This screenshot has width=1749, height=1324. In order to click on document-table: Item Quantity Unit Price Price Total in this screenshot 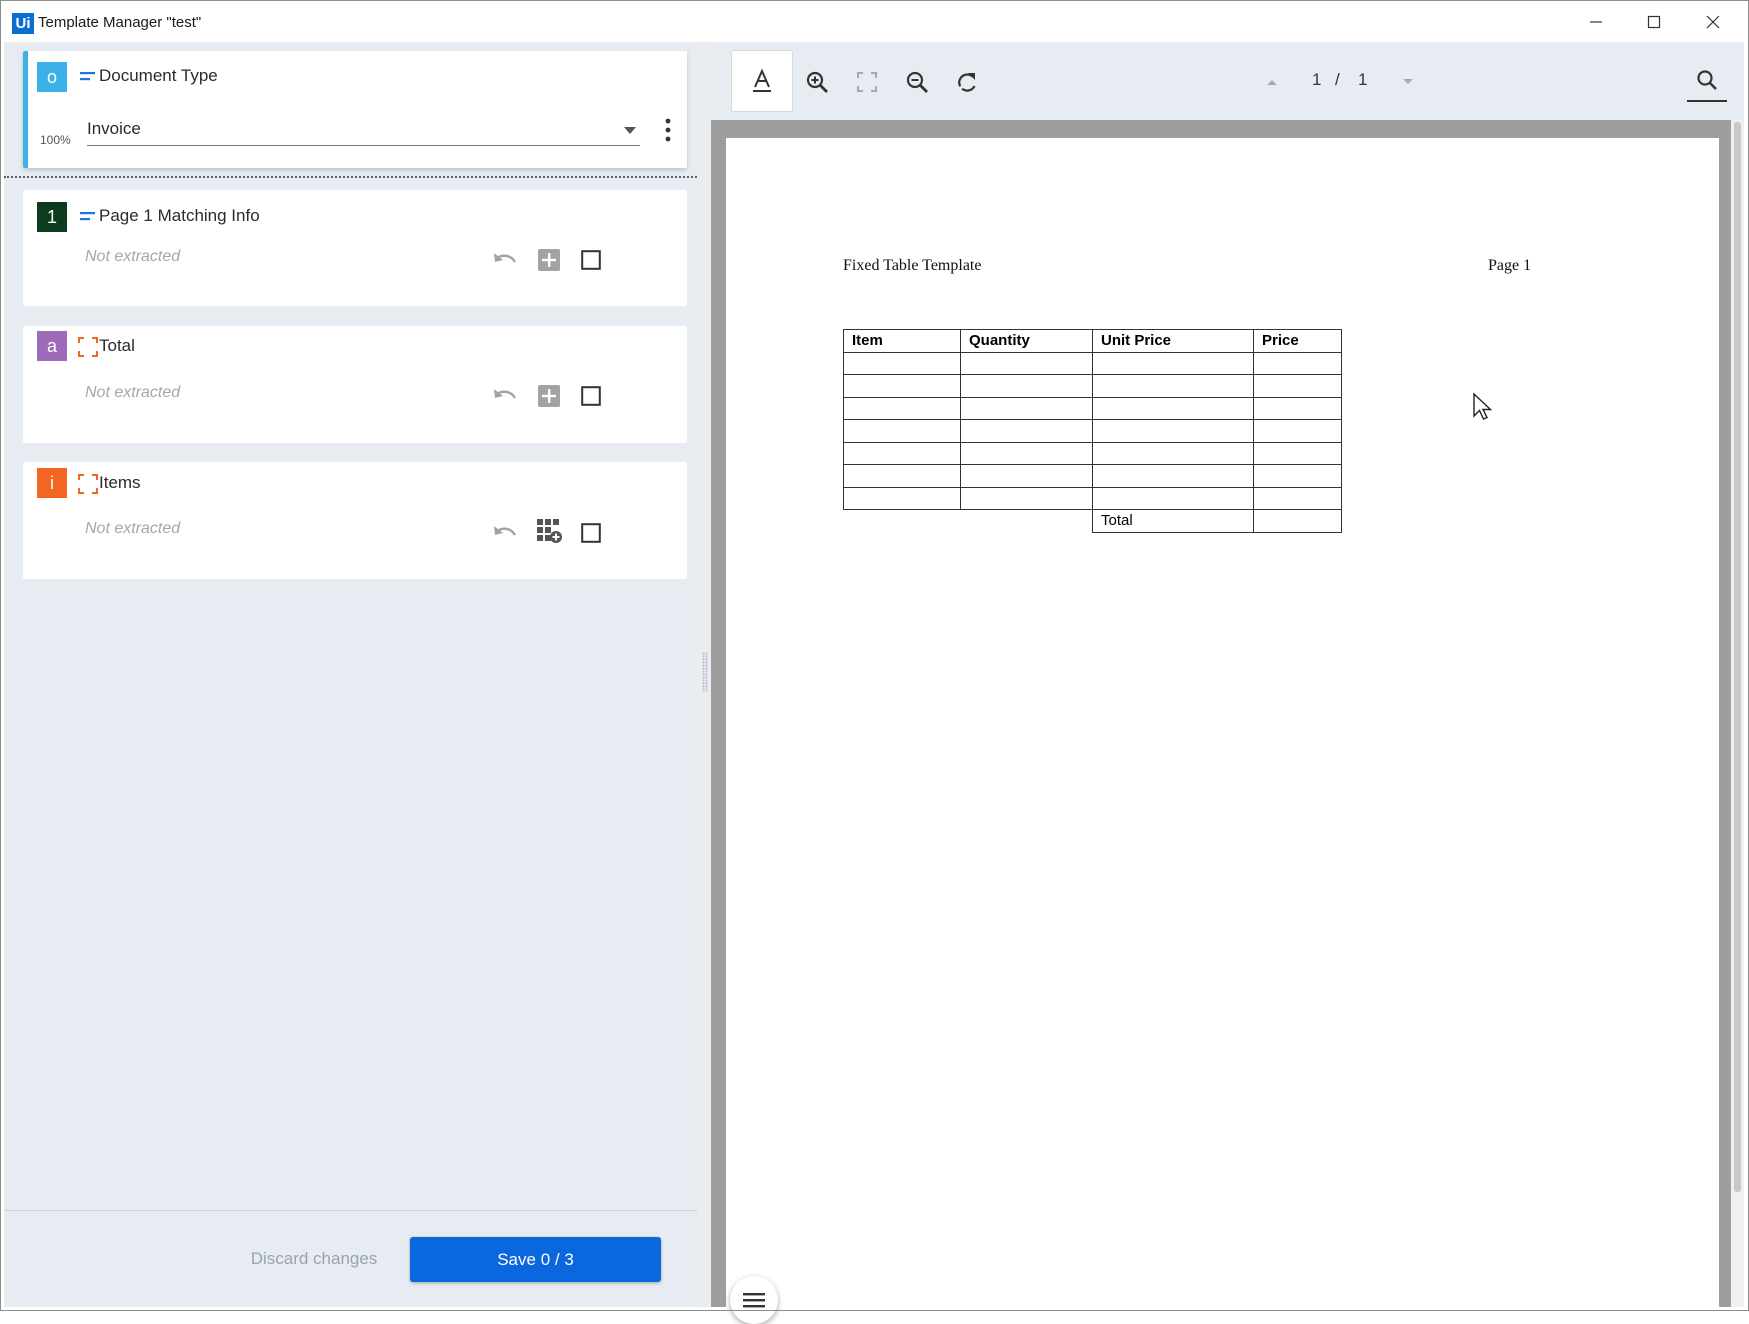, I will do `click(1092, 431)`.